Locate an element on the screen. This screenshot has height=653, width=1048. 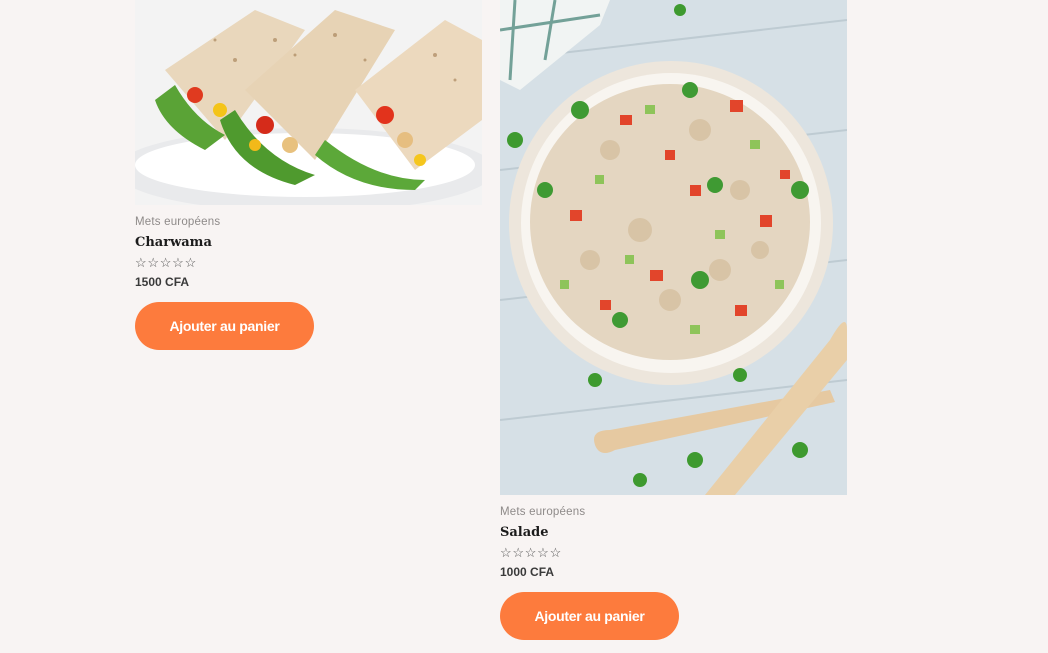
product-title: Charwama is located at coordinates (308, 242).